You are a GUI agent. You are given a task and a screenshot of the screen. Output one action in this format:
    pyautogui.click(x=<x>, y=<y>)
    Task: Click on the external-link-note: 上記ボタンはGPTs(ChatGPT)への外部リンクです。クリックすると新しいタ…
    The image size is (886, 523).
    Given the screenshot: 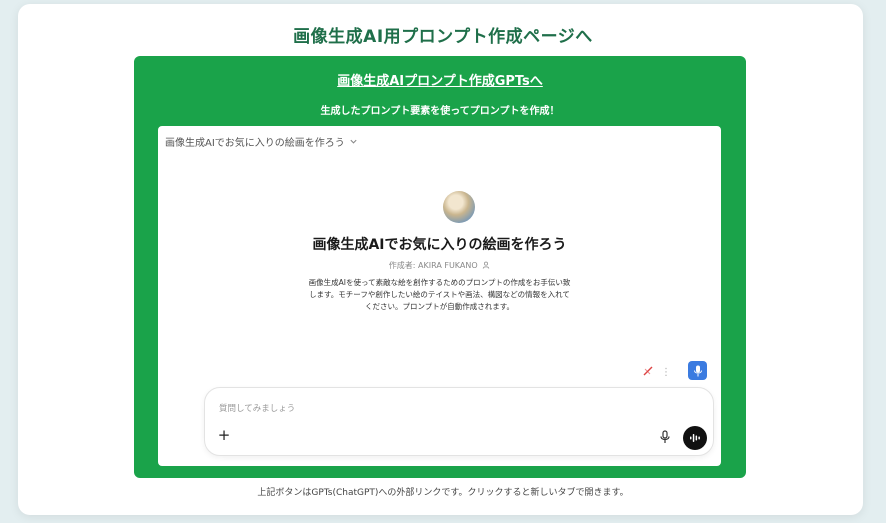 What is the action you would take?
    pyautogui.click(x=443, y=493)
    